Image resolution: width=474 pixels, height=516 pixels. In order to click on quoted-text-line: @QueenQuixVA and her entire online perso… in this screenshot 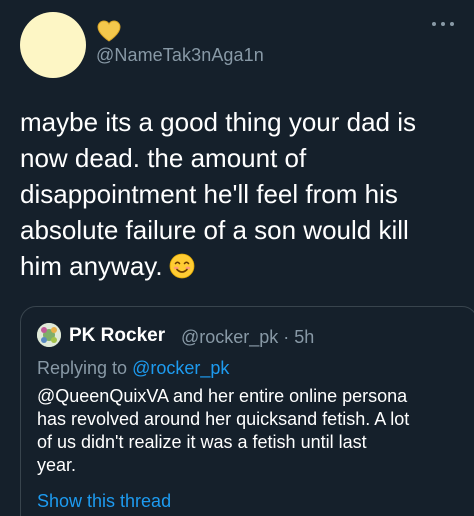, I will do `click(222, 396)`.